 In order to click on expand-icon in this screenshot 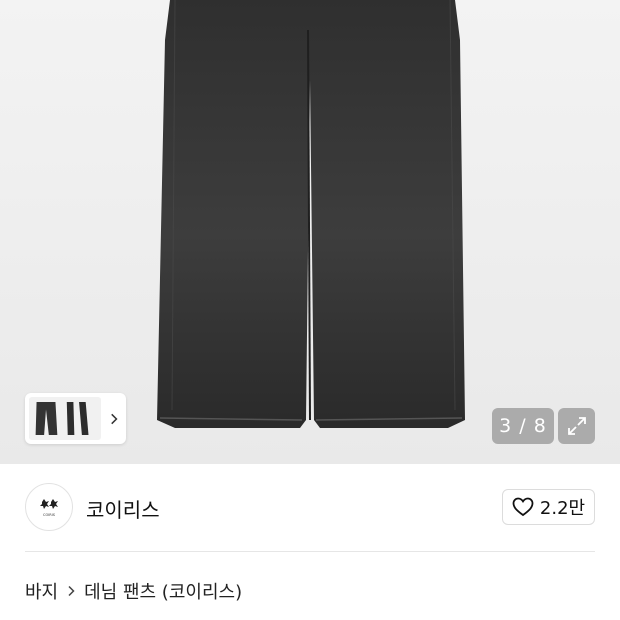, I will do `click(576, 426)`.